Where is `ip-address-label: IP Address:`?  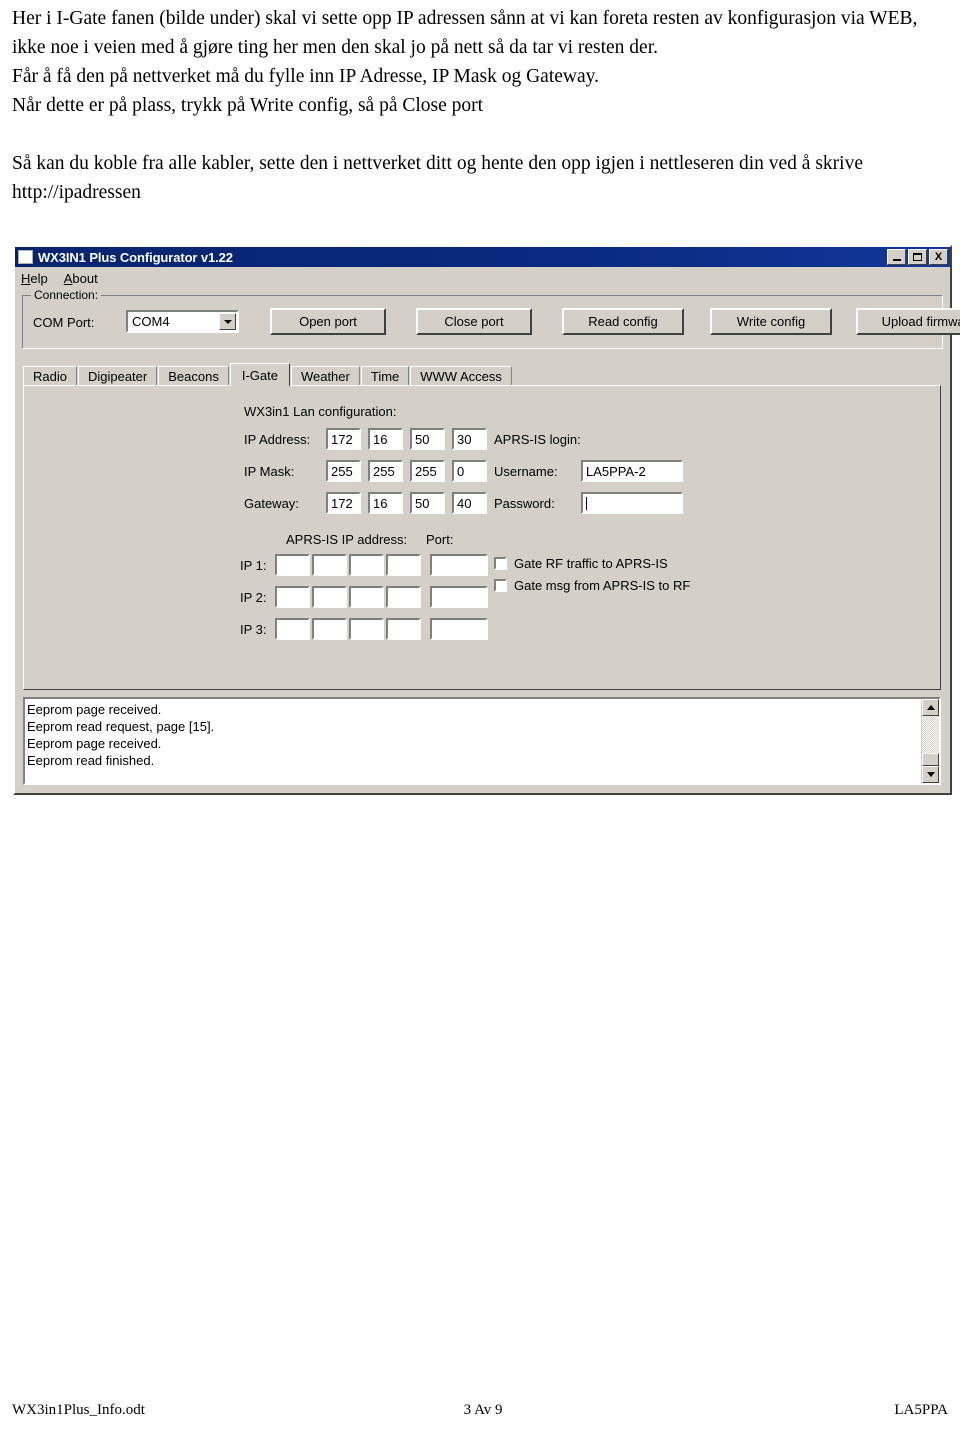
ip-address-label: IP Address: is located at coordinates (277, 439).